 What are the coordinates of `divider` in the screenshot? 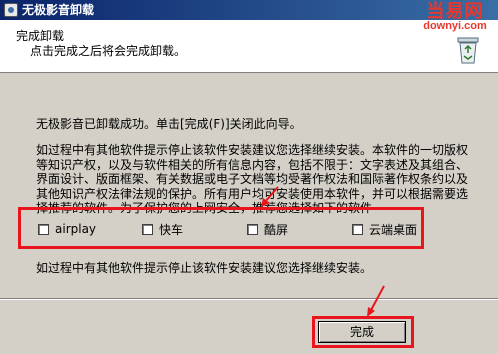 It's located at (249, 299).